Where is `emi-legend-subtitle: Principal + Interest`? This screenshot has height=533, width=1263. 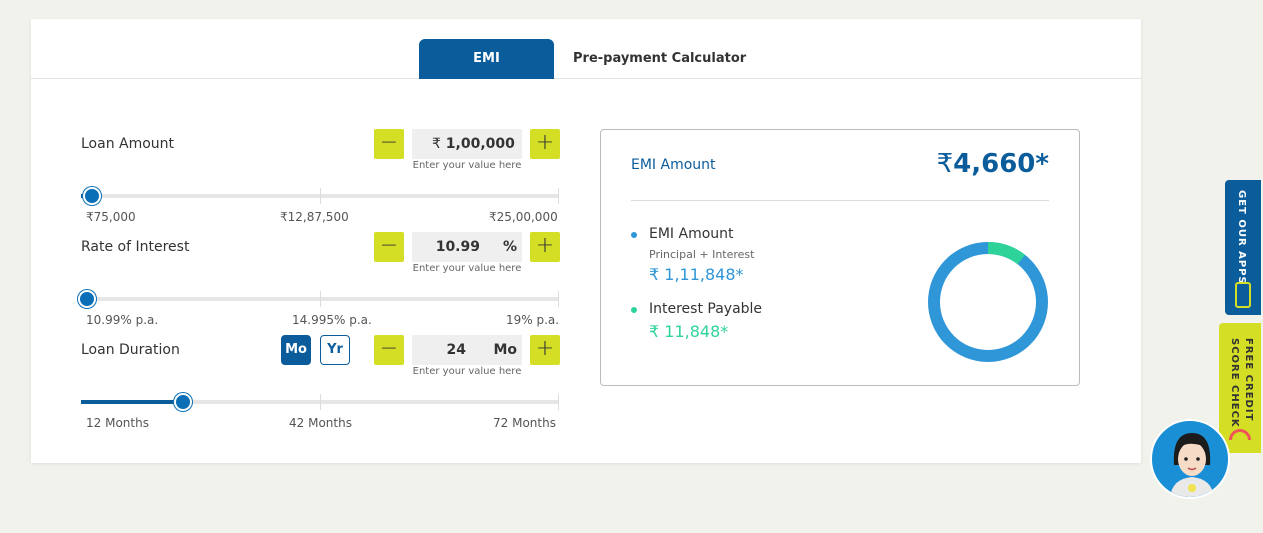
emi-legend-subtitle: Principal + Interest is located at coordinates (702, 254).